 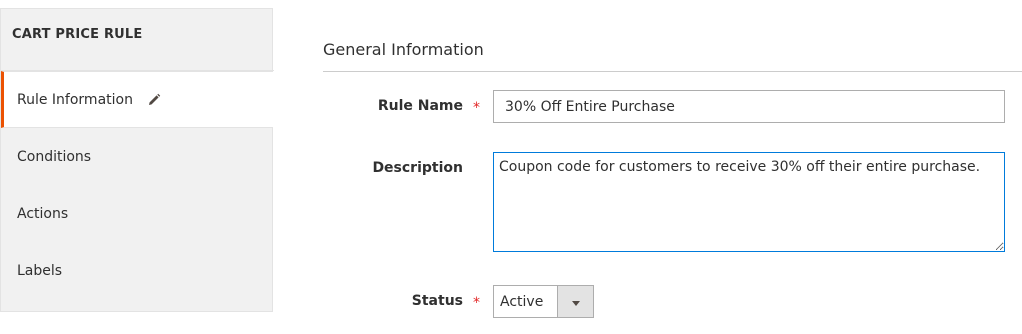 I want to click on section-title: General Information, so click(x=403, y=49).